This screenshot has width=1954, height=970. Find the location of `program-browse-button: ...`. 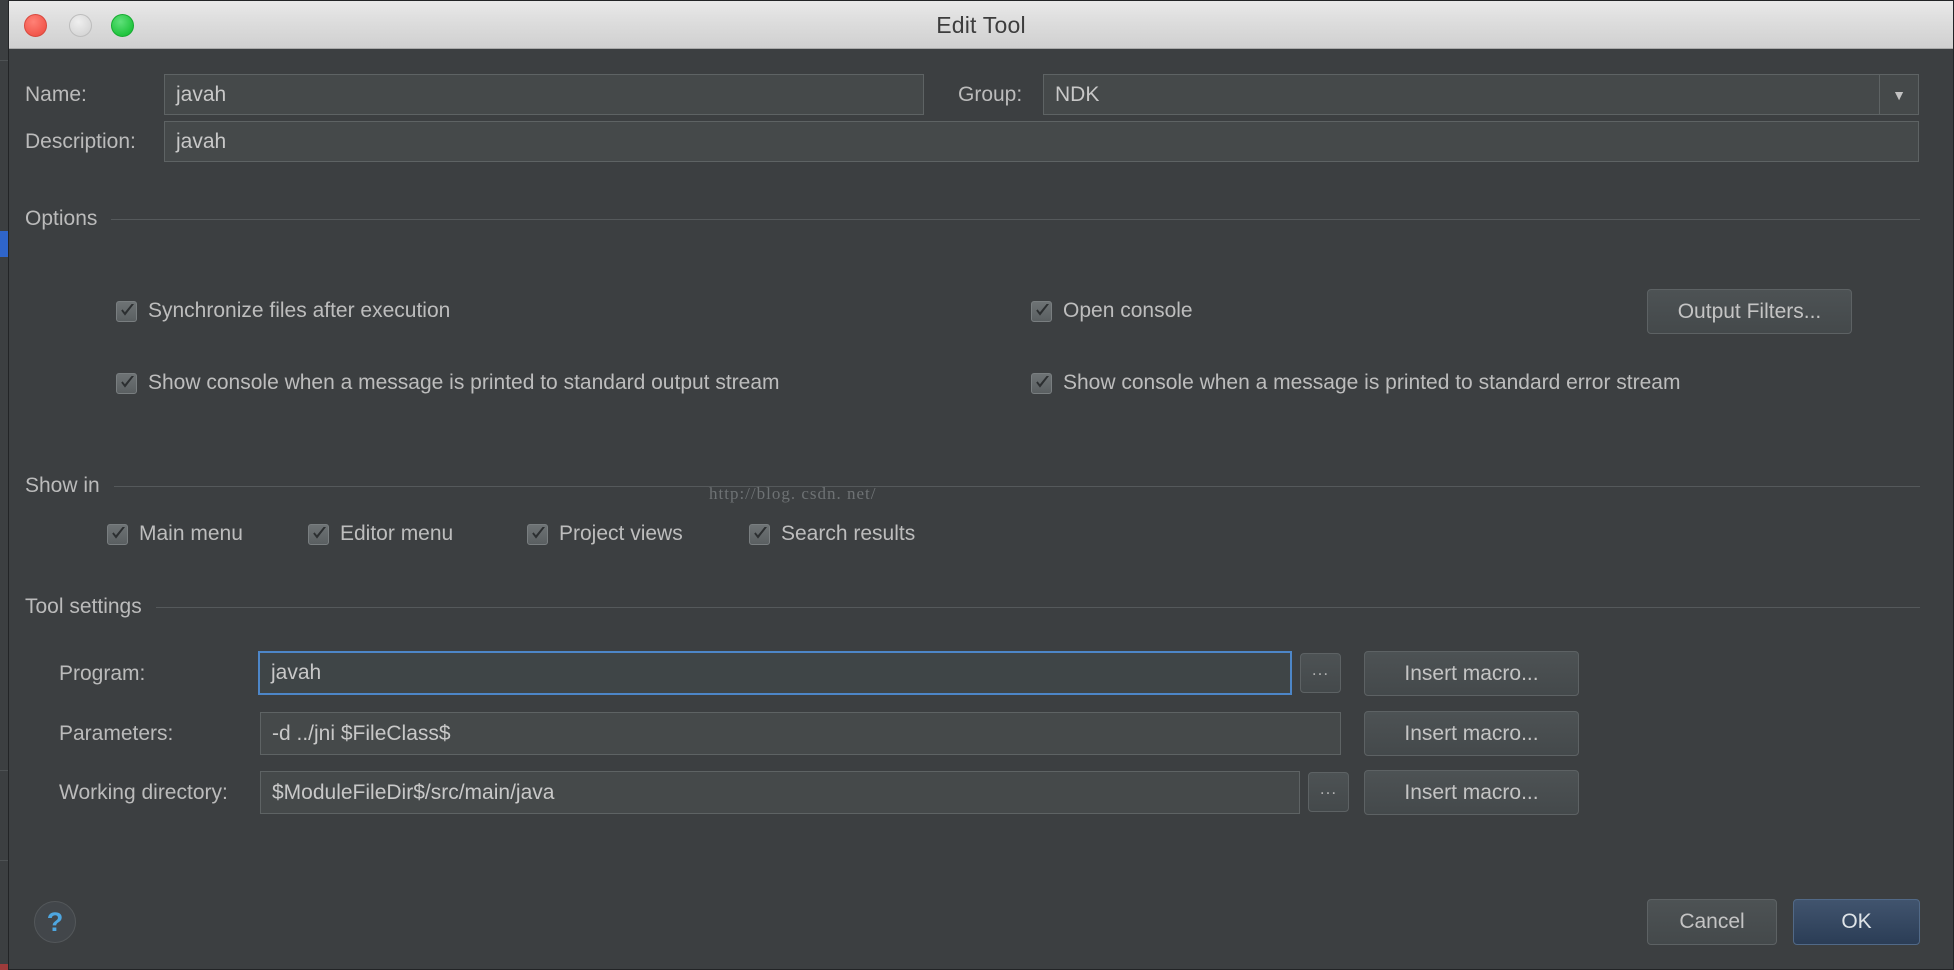

program-browse-button: ... is located at coordinates (1320, 673).